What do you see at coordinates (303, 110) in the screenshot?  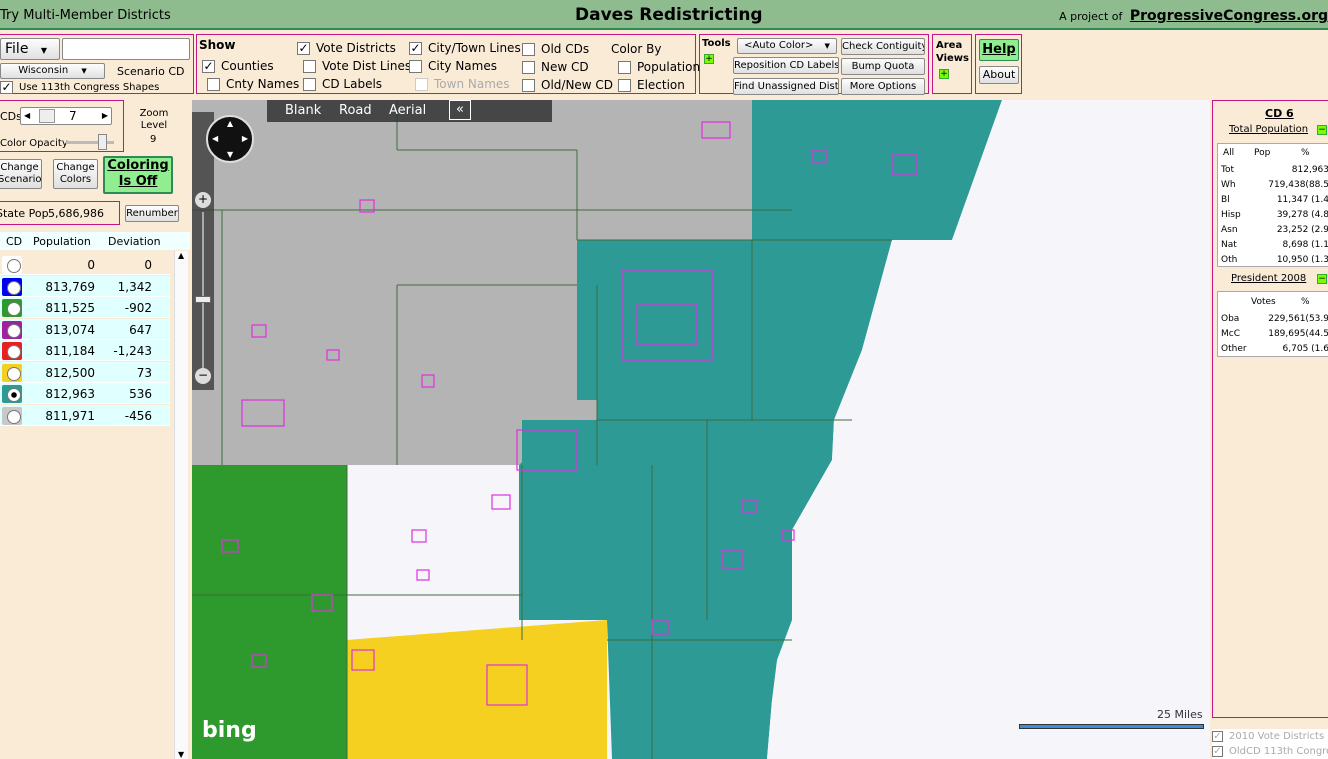 I see `tab-blank: Blank` at bounding box center [303, 110].